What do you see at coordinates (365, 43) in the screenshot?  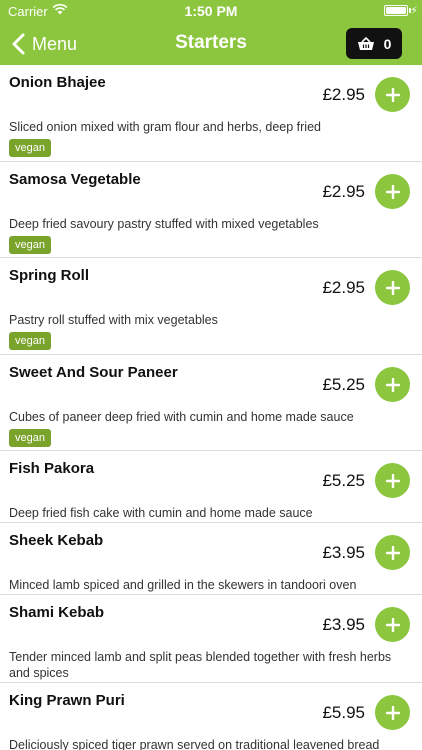 I see `basket-icon` at bounding box center [365, 43].